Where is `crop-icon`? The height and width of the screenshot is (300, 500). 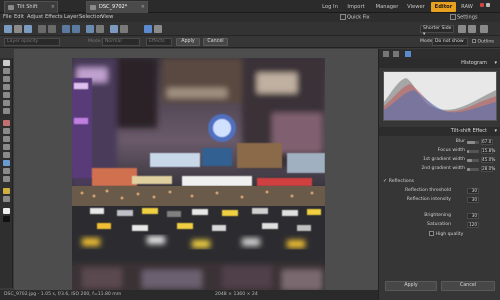
crop-icon is located at coordinates (90, 29).